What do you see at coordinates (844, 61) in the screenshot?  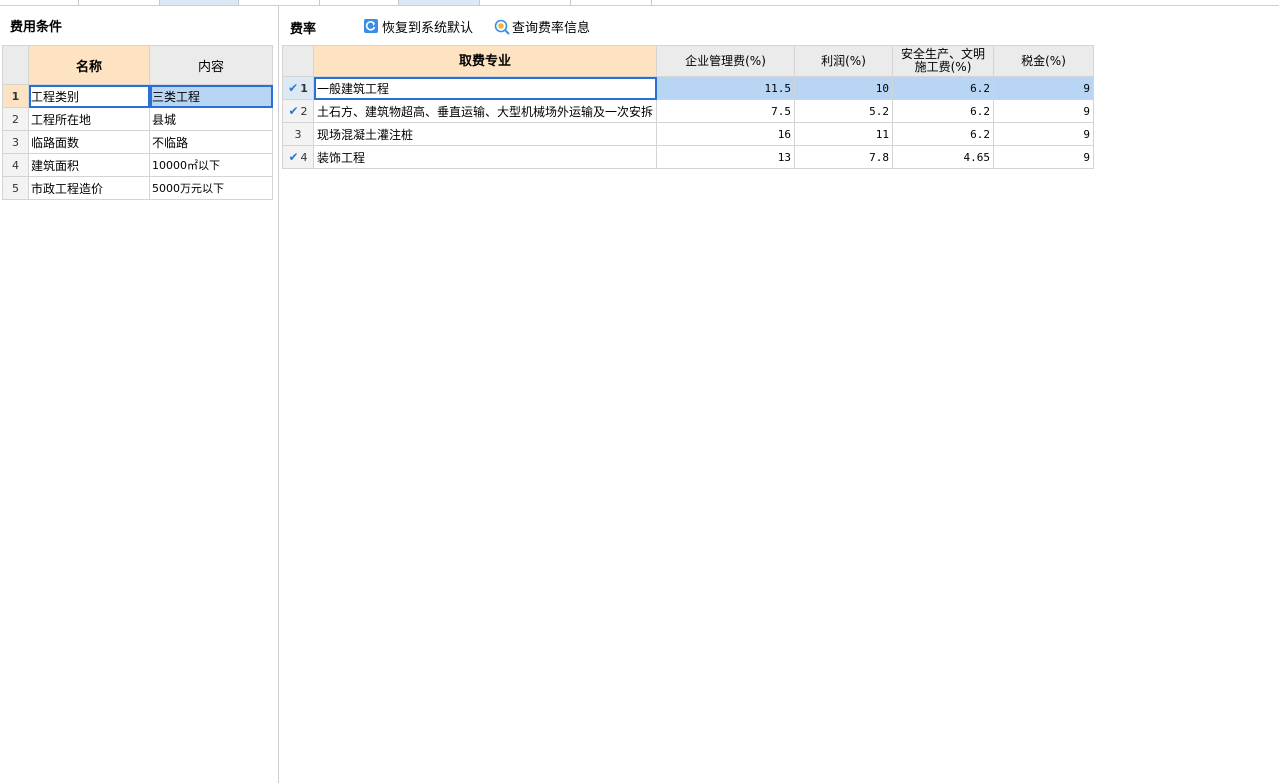 I see `column-header-profit: 利润(%)` at bounding box center [844, 61].